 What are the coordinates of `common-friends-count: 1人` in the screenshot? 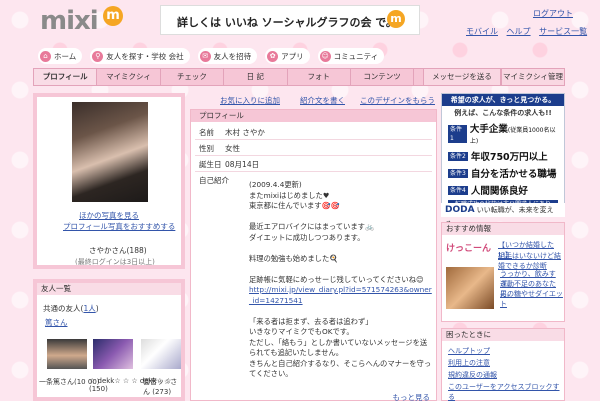 It's located at (89, 308).